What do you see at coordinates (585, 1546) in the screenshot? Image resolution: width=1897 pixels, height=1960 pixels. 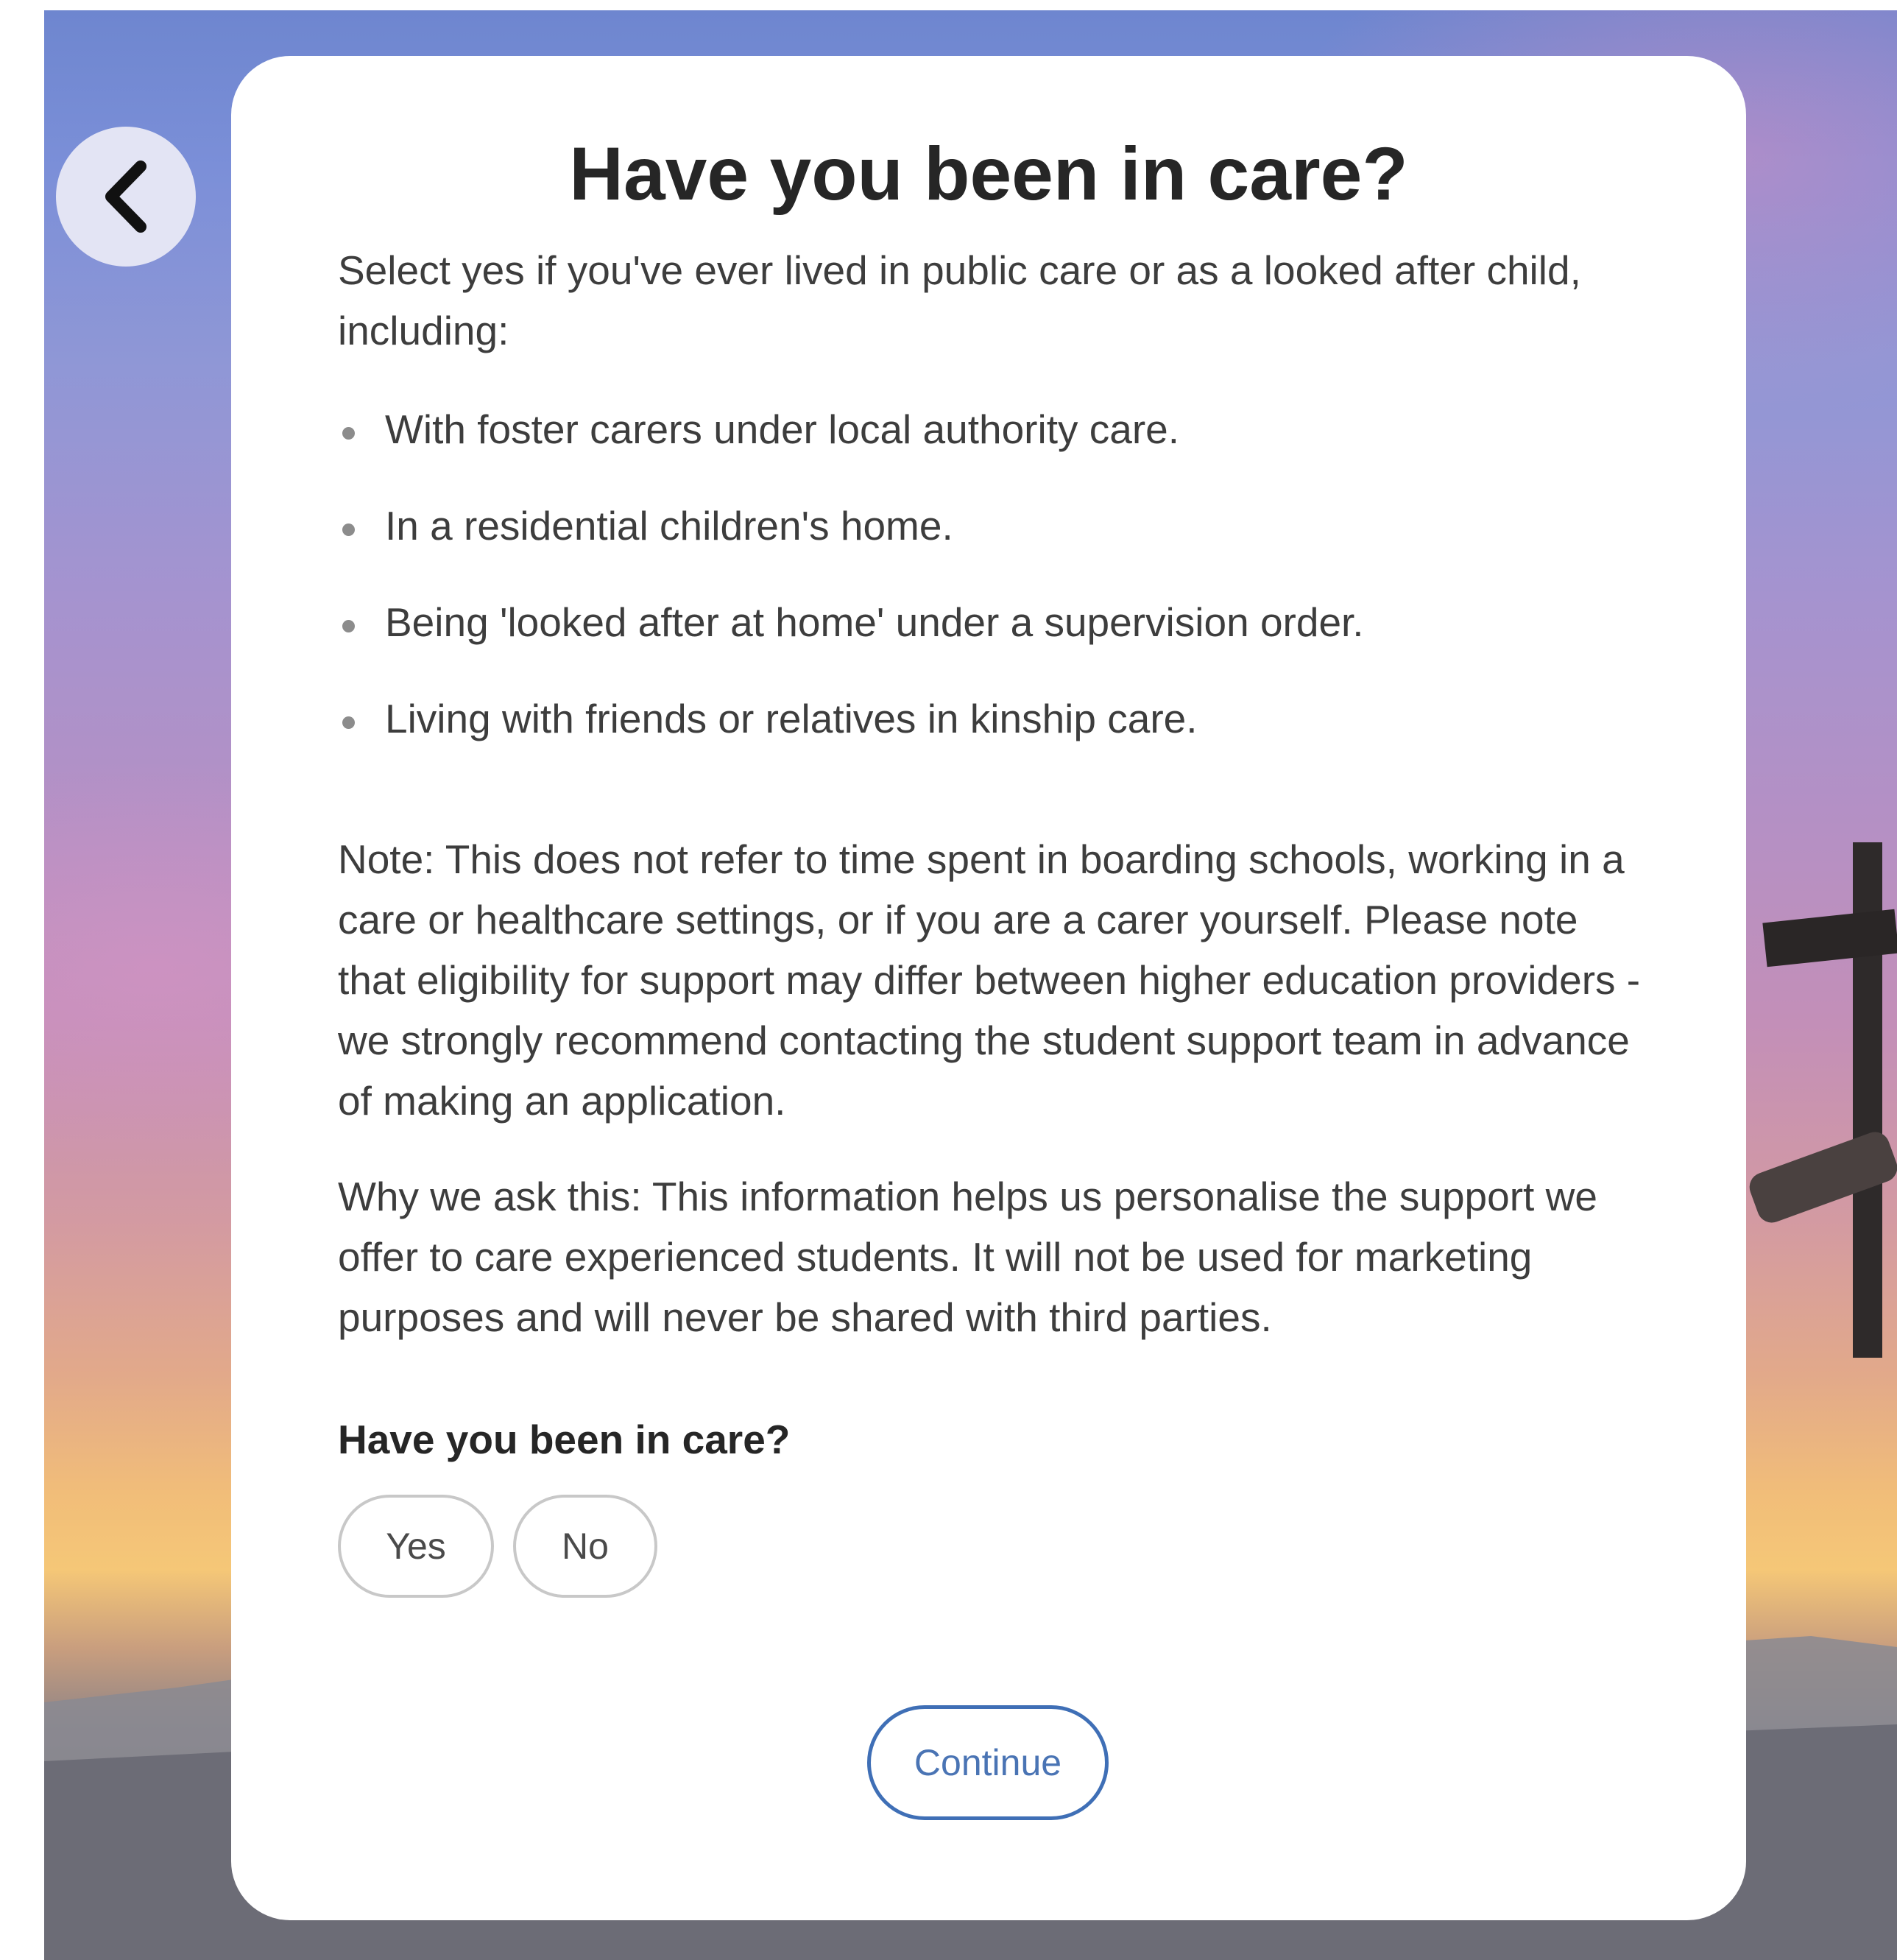 I see `no-button: No` at bounding box center [585, 1546].